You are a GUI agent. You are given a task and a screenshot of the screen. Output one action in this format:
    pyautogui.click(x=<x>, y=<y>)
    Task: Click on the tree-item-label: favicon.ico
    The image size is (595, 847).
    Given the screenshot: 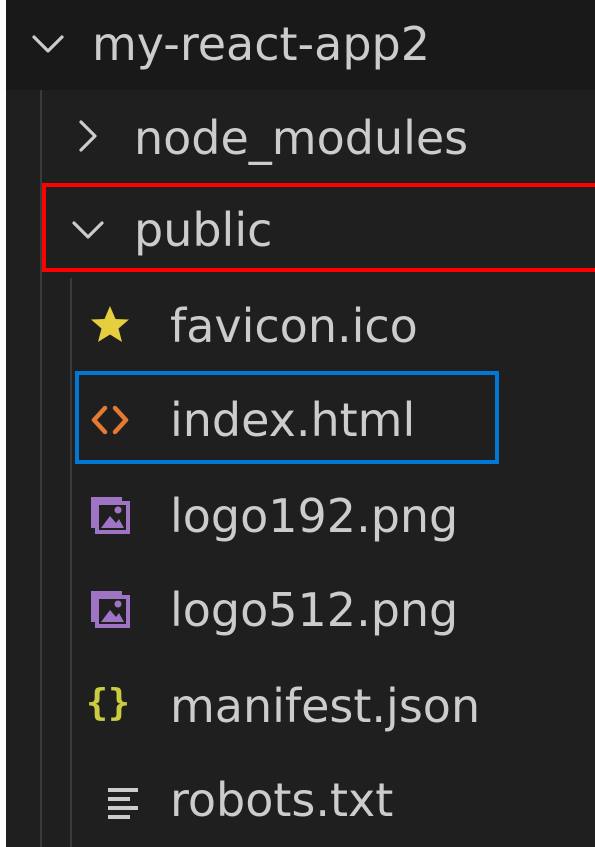 What is the action you would take?
    pyautogui.click(x=294, y=326)
    